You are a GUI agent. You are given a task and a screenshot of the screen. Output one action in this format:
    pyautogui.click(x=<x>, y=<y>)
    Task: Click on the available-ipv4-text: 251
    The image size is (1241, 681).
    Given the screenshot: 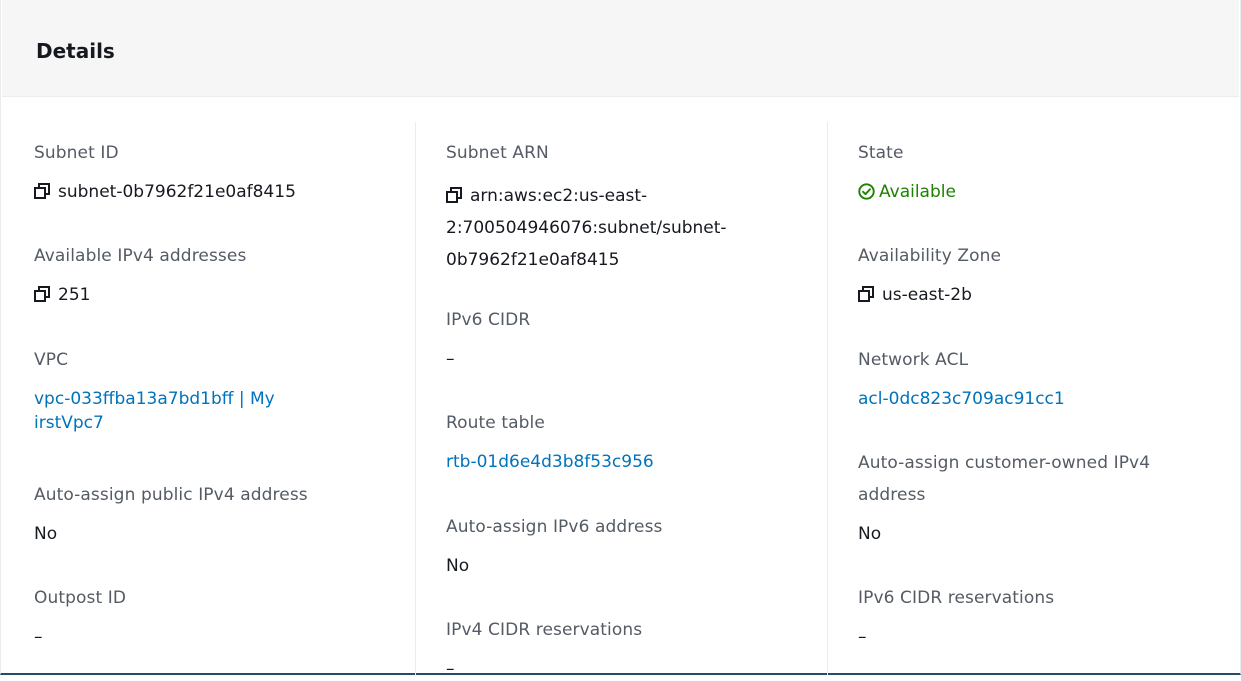 What is the action you would take?
    pyautogui.click(x=74, y=295)
    